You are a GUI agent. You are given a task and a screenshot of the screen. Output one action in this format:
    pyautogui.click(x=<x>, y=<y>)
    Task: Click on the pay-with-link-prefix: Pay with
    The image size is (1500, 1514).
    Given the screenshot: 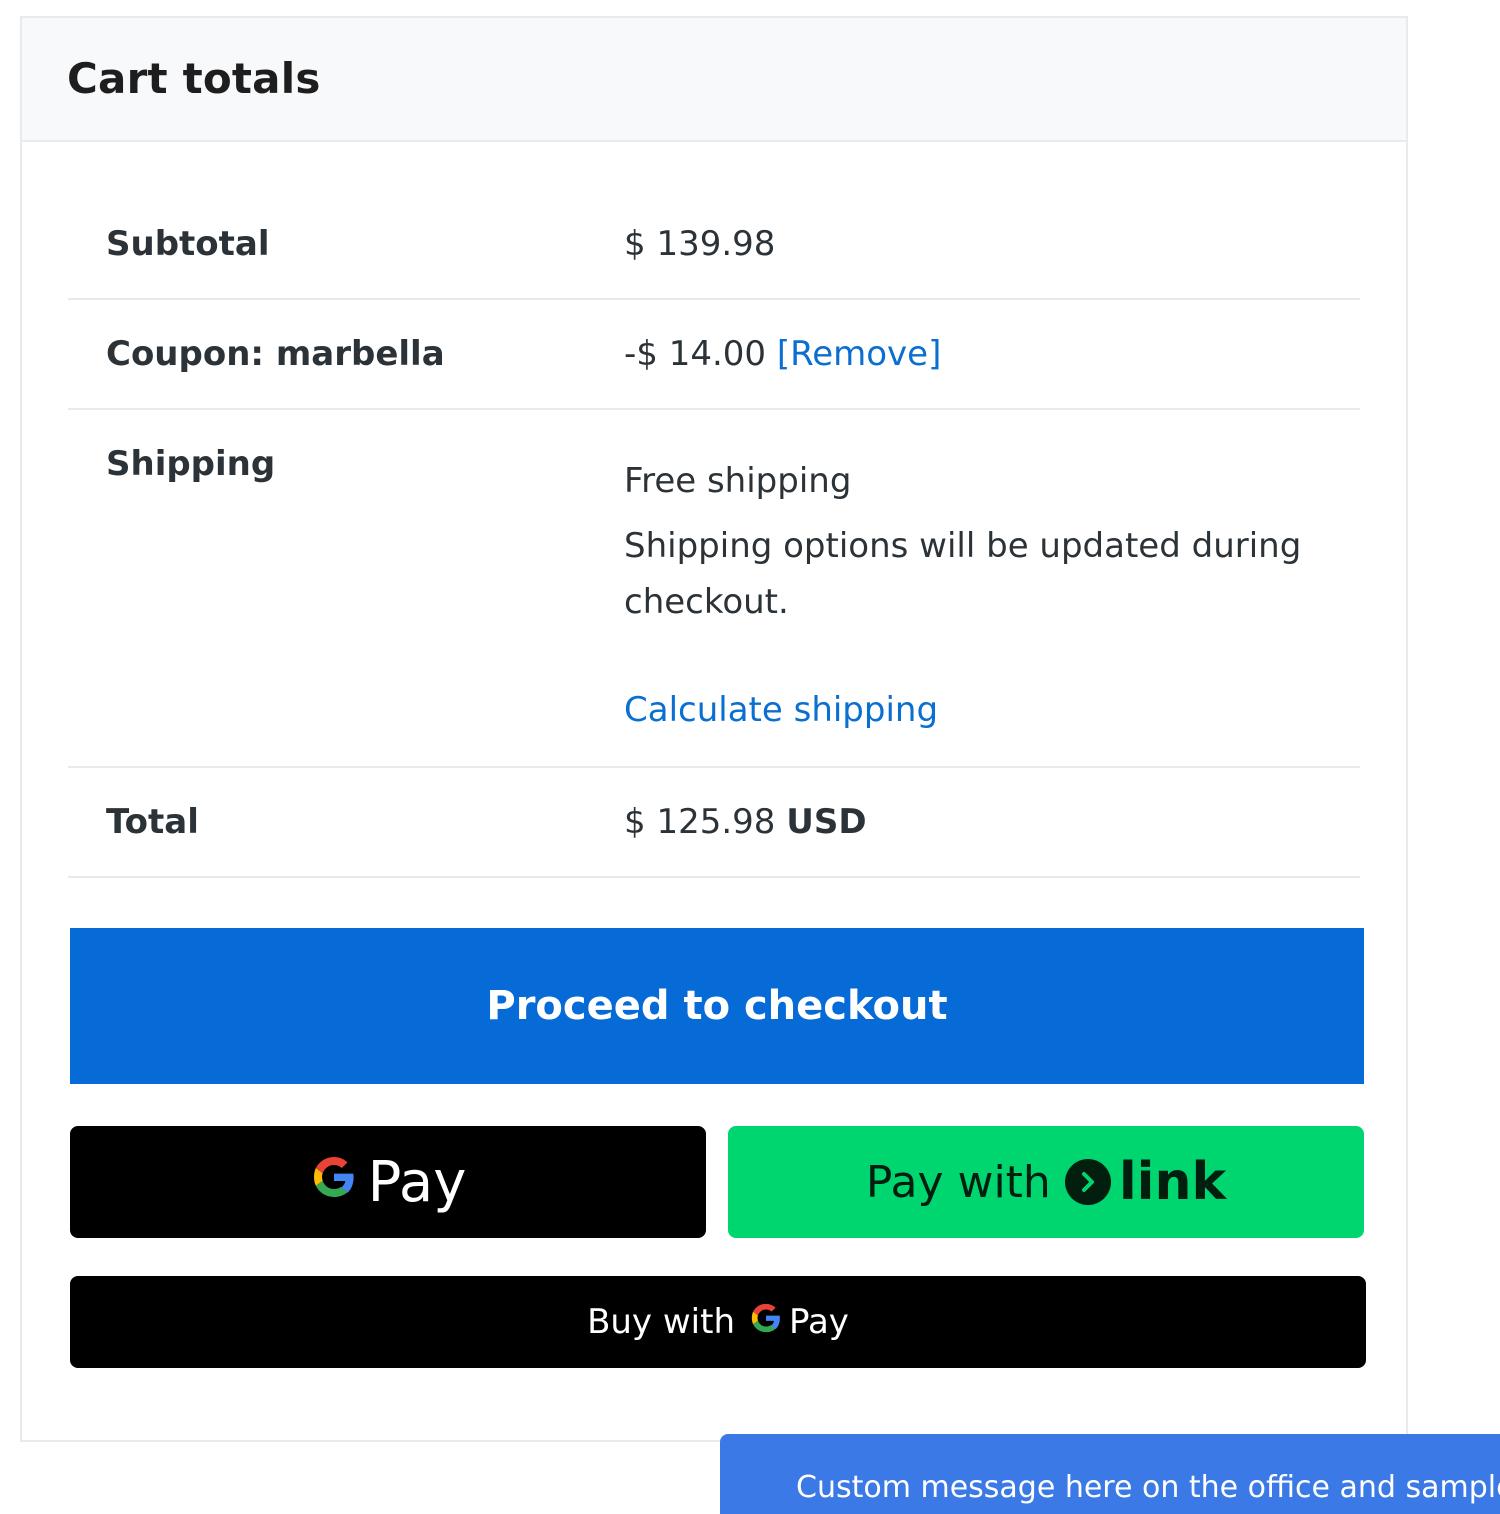 What is the action you would take?
    pyautogui.click(x=958, y=1182)
    